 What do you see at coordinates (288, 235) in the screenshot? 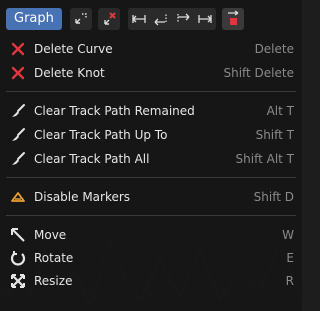
I see `menu-item-shortcut: W` at bounding box center [288, 235].